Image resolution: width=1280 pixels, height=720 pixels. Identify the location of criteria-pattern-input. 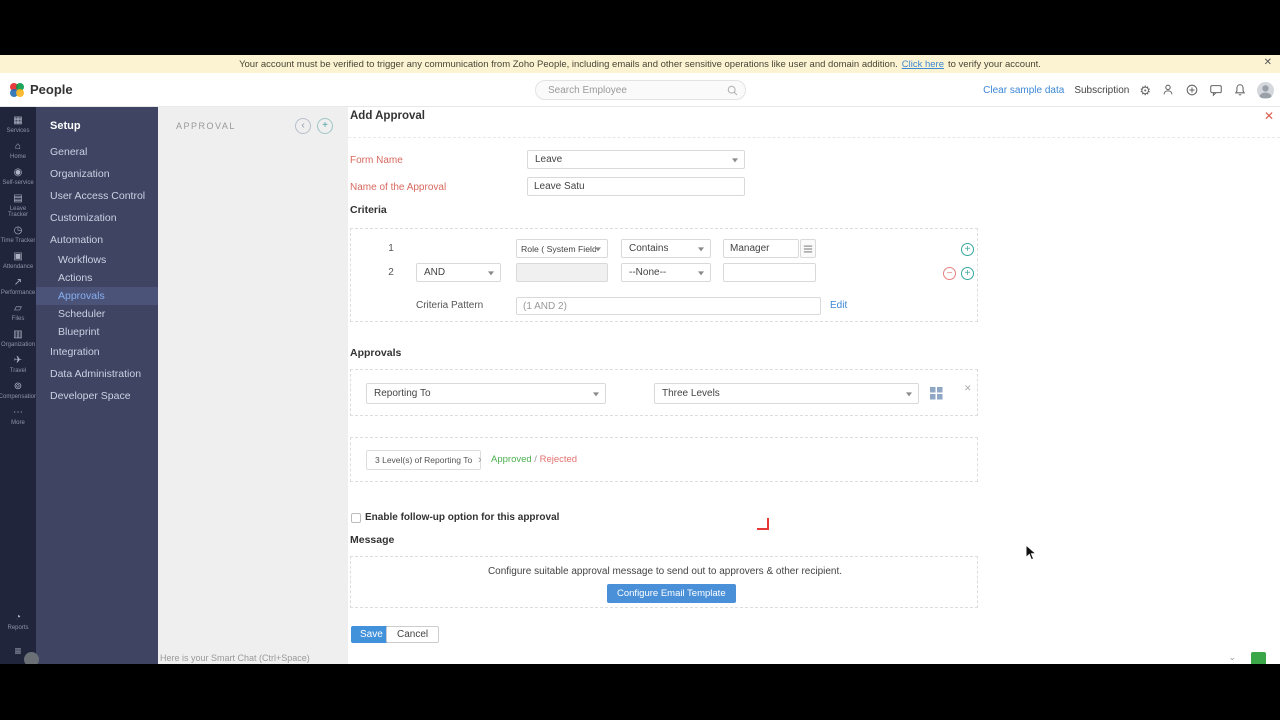
(668, 306).